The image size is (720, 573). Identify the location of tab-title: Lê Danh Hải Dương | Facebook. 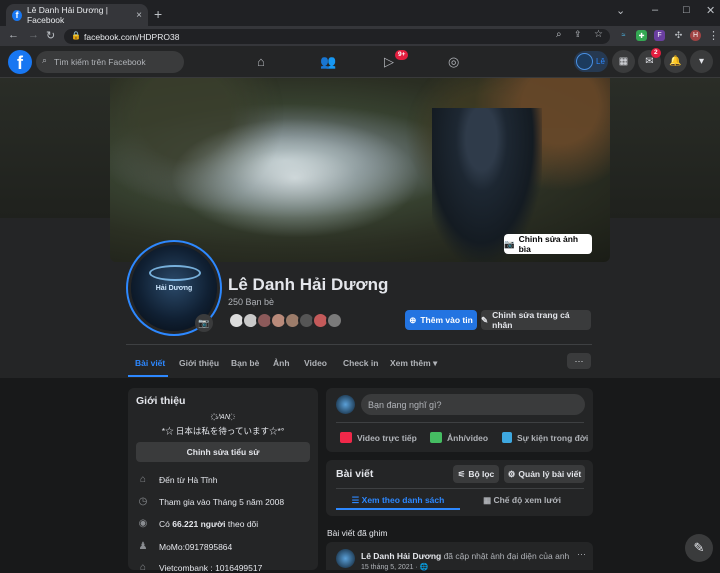
(67, 15).